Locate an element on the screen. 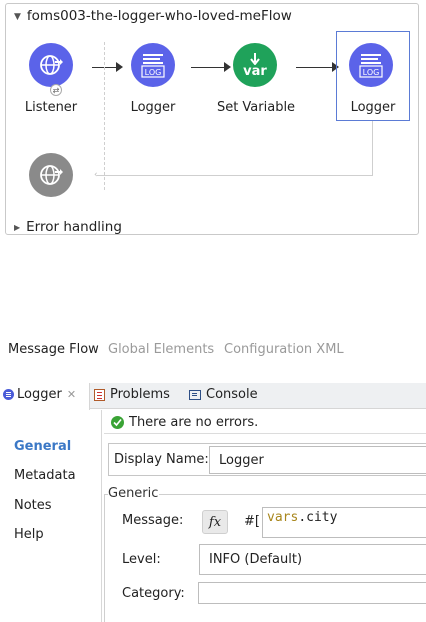 Image resolution: width=426 pixels, height=622 pixels. listener-node is located at coordinates (51, 65).